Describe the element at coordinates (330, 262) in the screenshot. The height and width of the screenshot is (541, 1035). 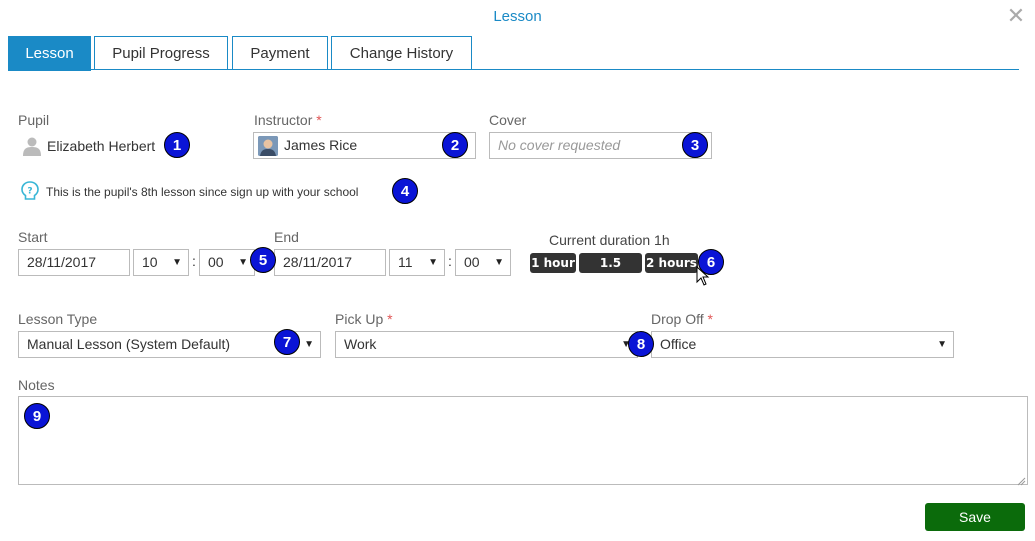
I see `end-date-input: 28/11/2017` at that location.